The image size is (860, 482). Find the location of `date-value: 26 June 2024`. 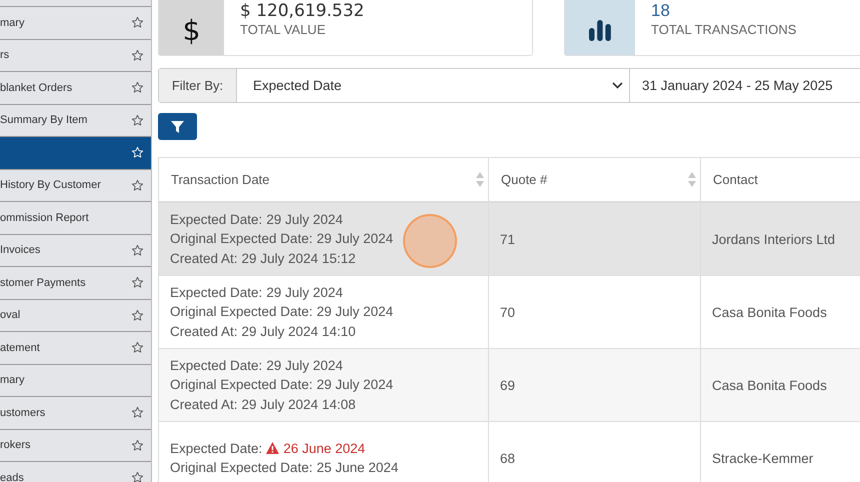

date-value: 26 June 2024 is located at coordinates (324, 449).